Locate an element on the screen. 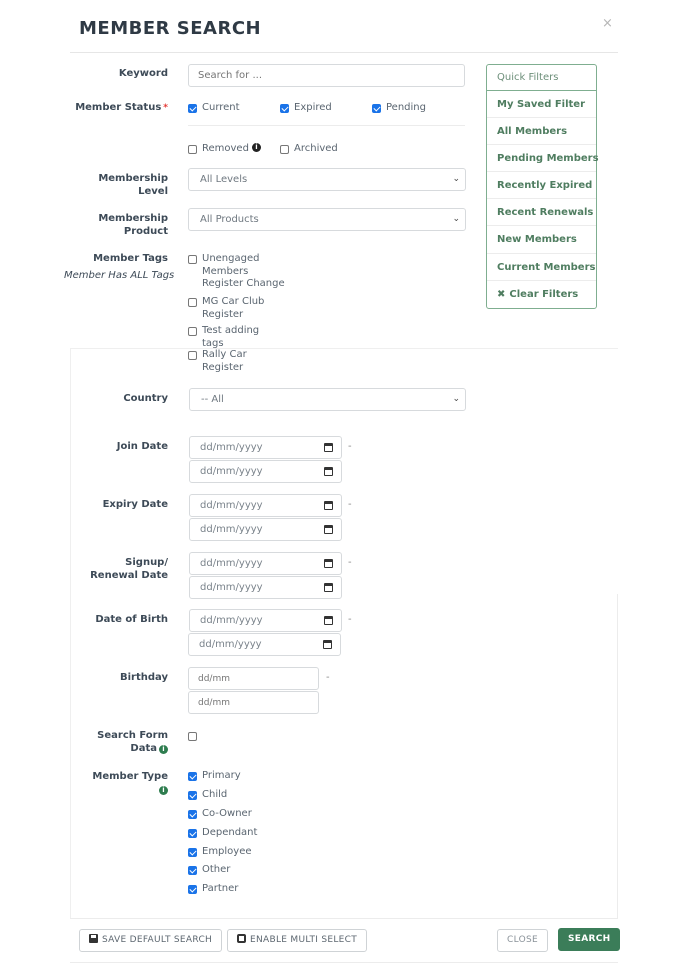 This screenshot has width=688, height=973. member-type-partner-checkbox: Partner is located at coordinates (213, 889).